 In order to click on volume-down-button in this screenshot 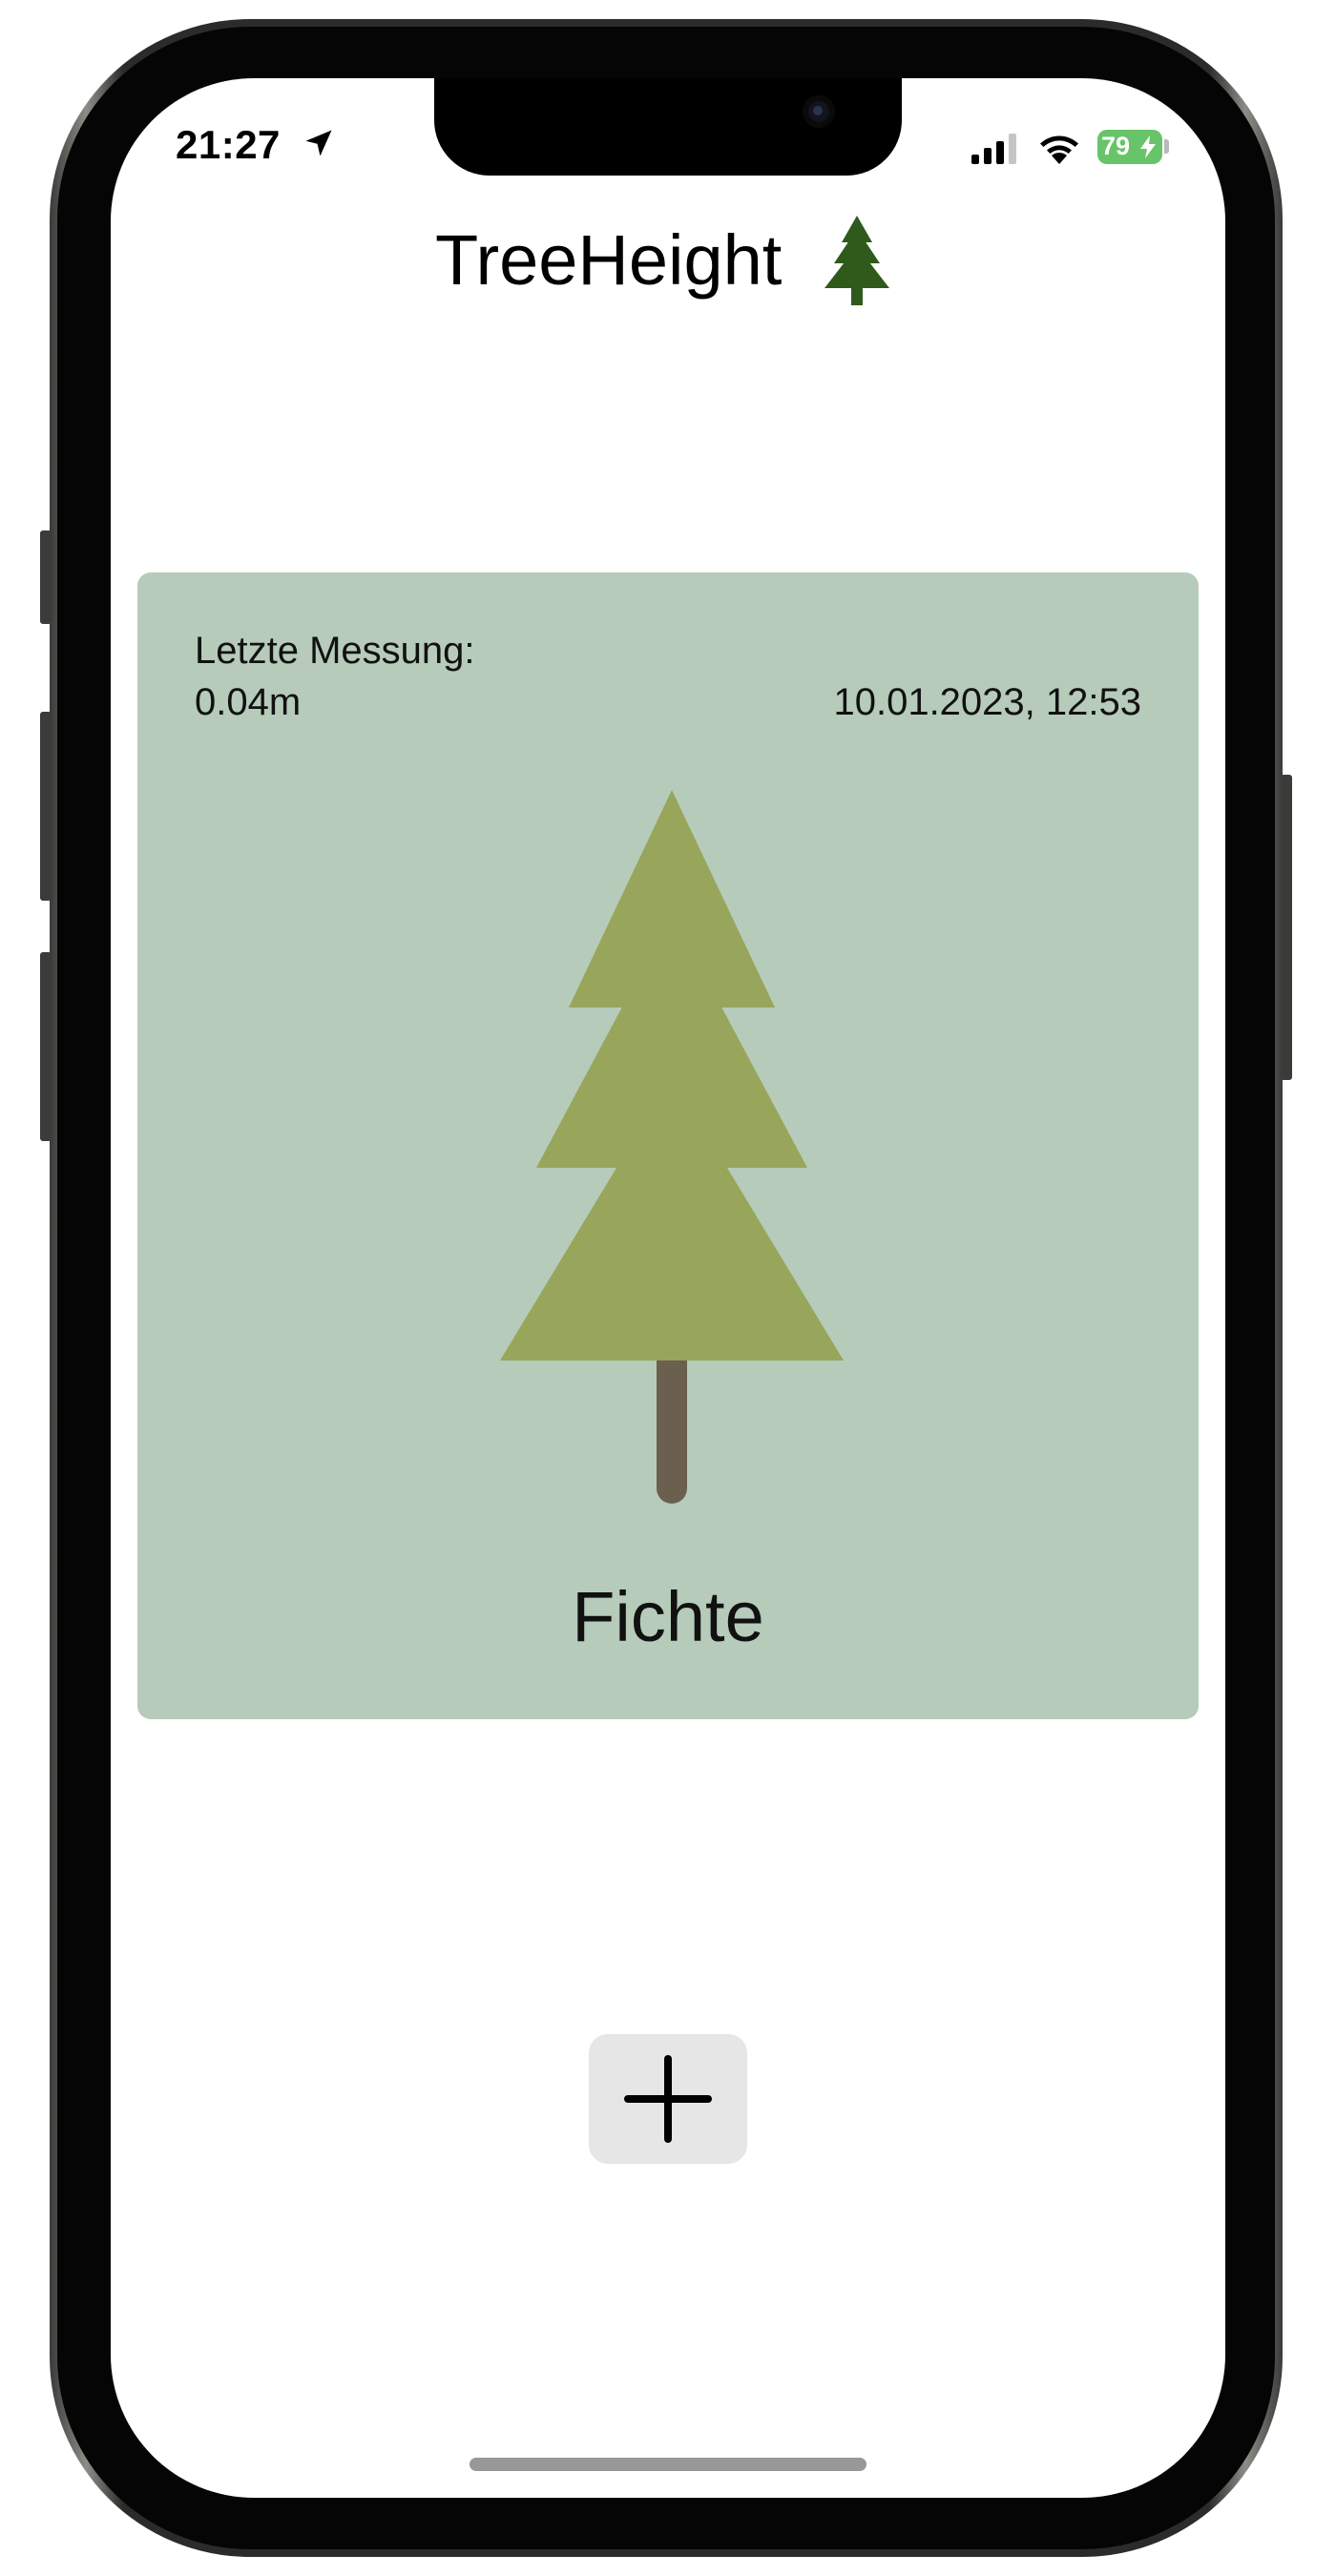, I will do `click(46, 1046)`.